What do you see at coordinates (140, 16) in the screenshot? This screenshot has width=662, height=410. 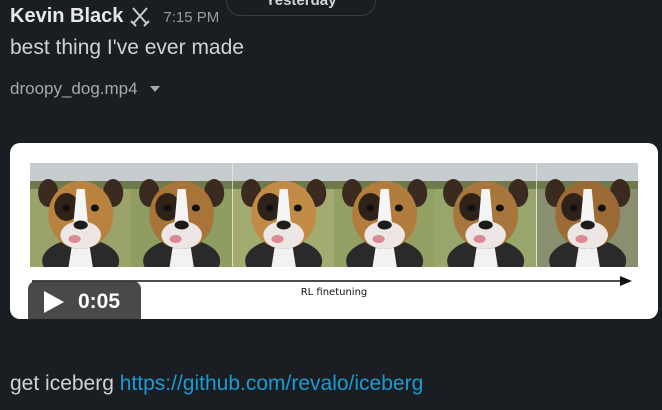 I see `crossed-swords-icon` at bounding box center [140, 16].